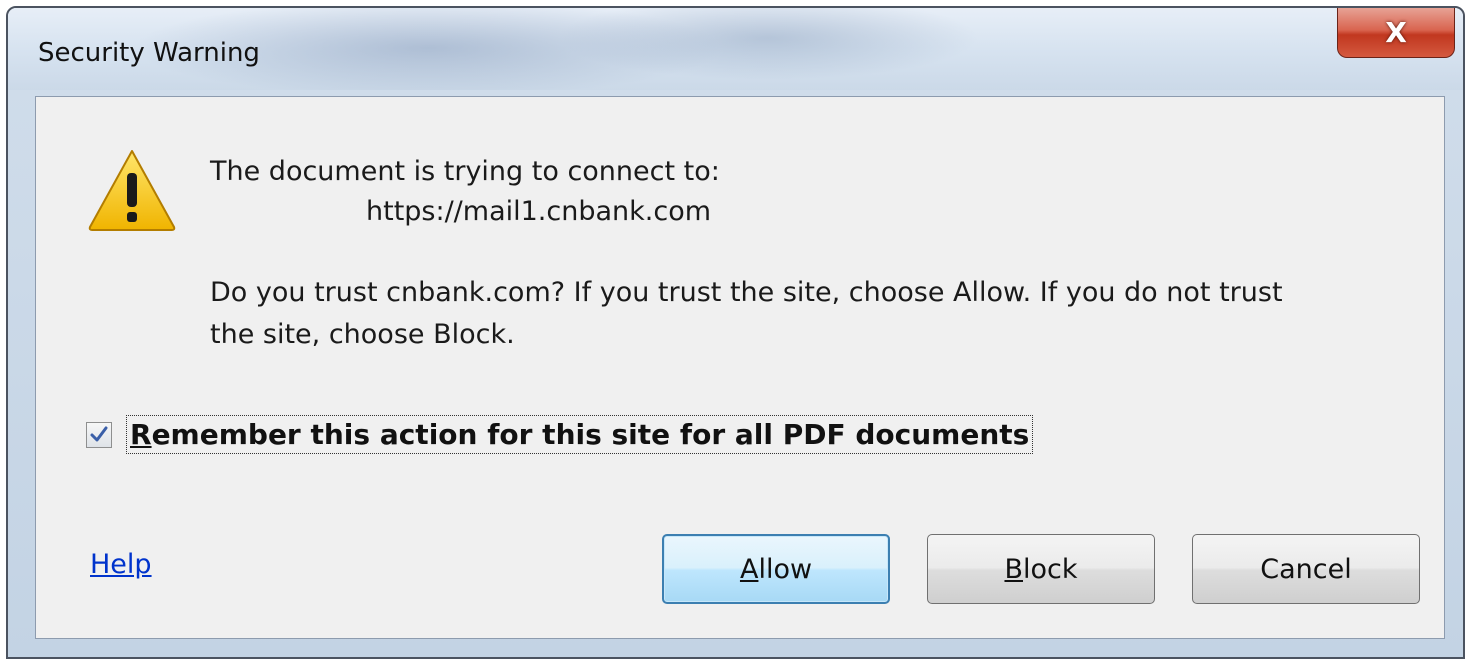  Describe the element at coordinates (362, 334) in the screenshot. I see `trust-question-line2: the site, choose Block.` at that location.